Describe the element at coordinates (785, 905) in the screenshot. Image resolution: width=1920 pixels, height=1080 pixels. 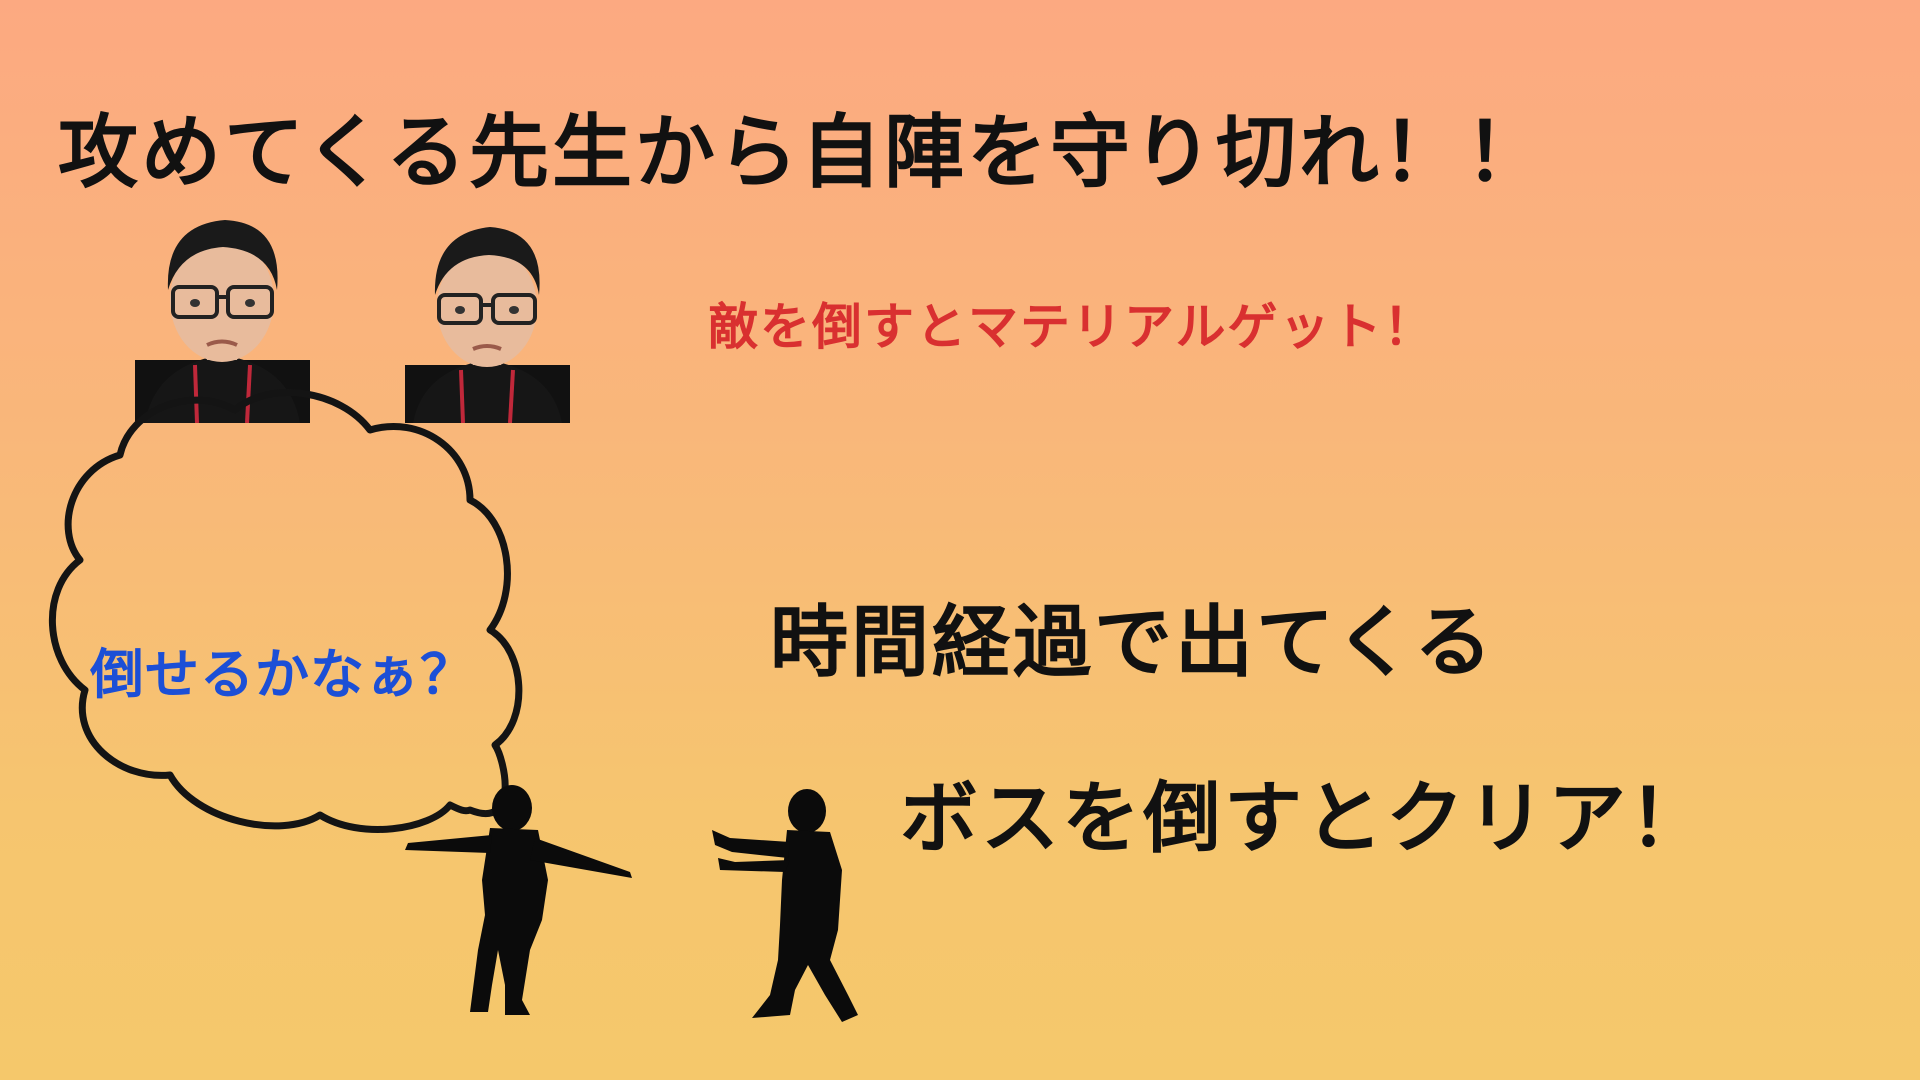
I see `enemy-silhouette` at that location.